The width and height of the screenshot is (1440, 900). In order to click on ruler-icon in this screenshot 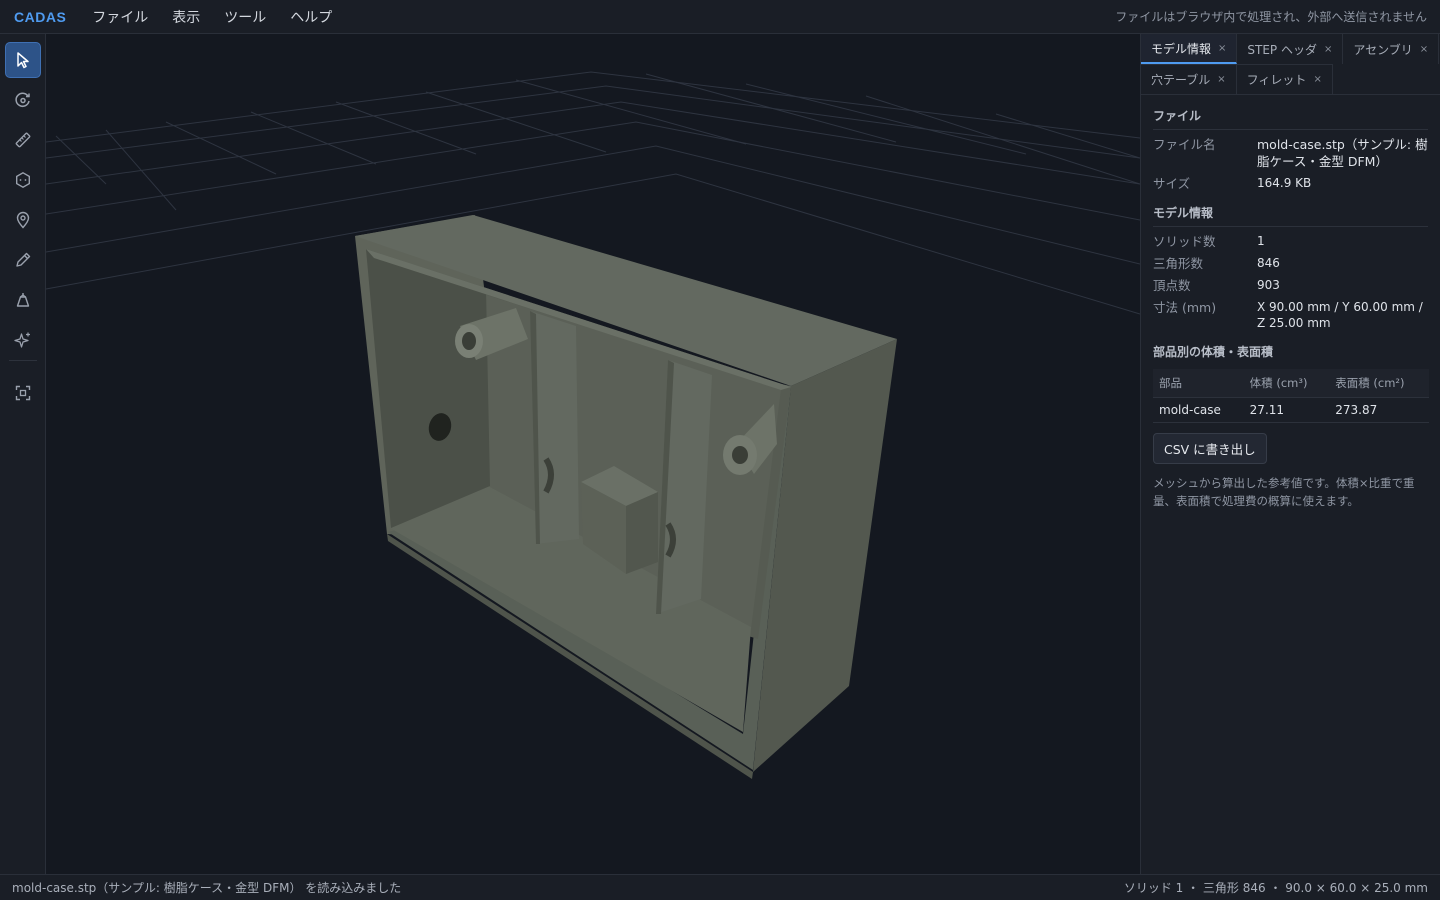, I will do `click(23, 140)`.